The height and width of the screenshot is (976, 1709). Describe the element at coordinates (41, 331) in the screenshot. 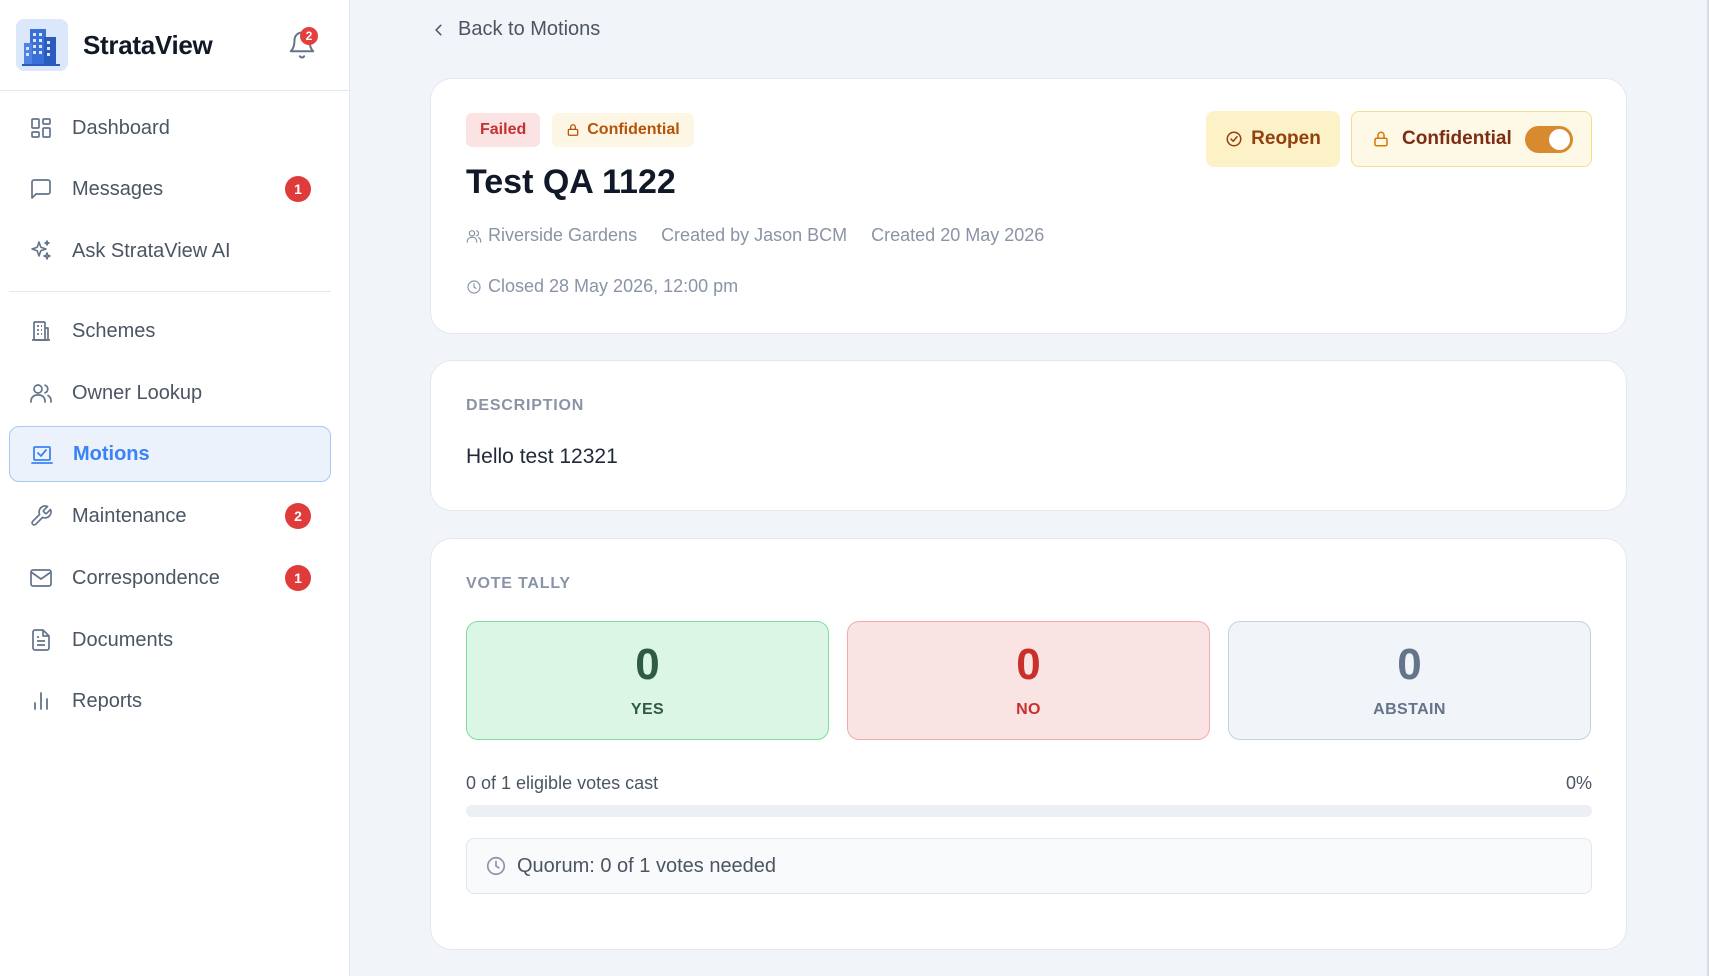

I see `building-icon` at that location.